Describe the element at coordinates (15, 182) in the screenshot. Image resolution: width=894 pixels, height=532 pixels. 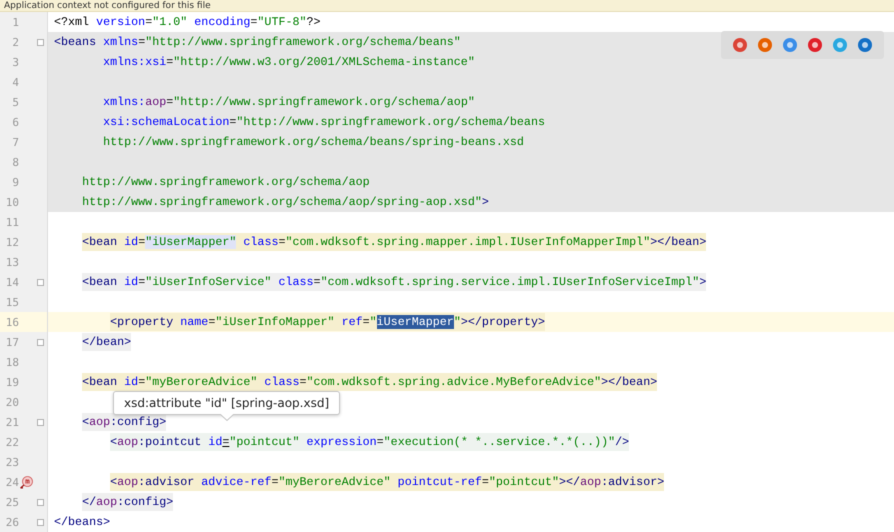
I see `line-number: 9` at that location.